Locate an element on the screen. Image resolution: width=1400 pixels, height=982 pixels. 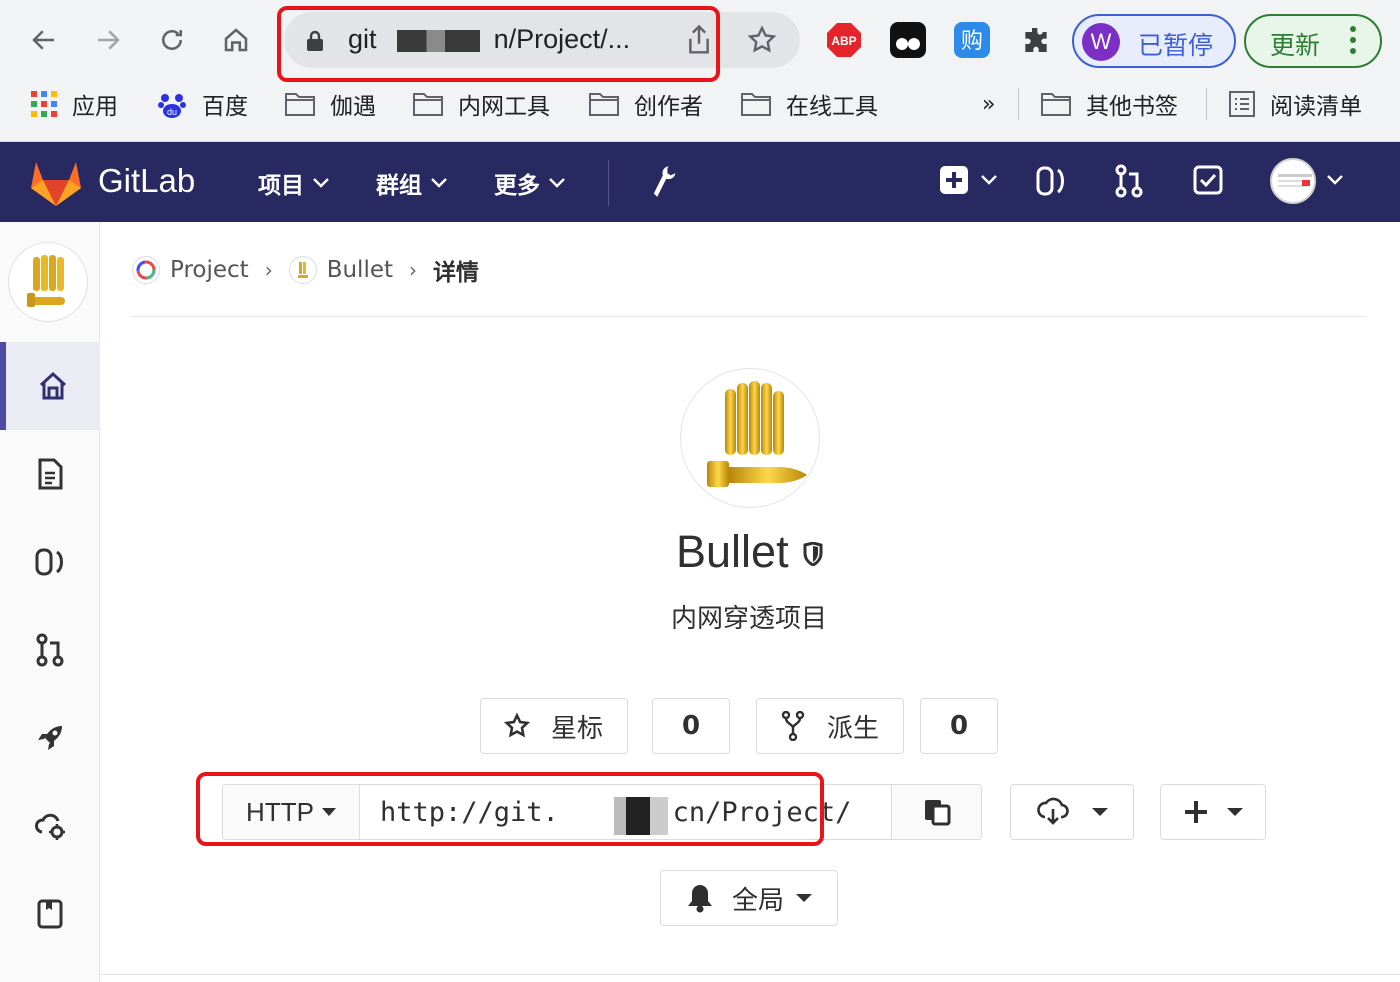
fork-count: 0 is located at coordinates (959, 726).